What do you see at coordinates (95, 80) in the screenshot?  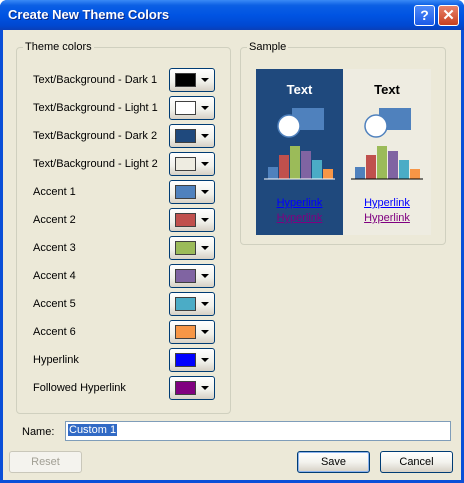 I see `theme-color-label: Text/Background - Dark 1` at bounding box center [95, 80].